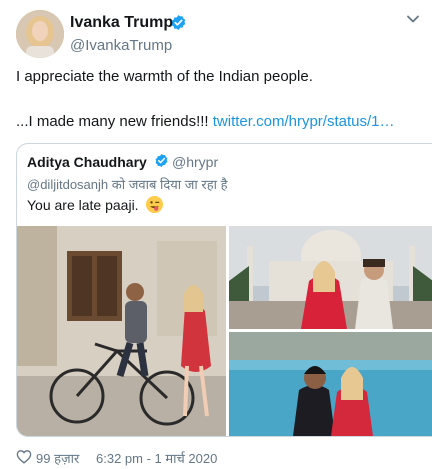  Describe the element at coordinates (156, 458) in the screenshot. I see `tweet-timestamp: 6:32 pm - 1 मार्च 2020` at that location.